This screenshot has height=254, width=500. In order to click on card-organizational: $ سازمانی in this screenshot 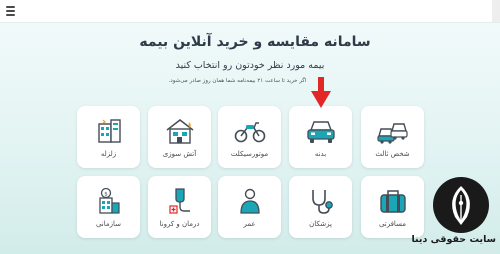, I will do `click(108, 207)`.